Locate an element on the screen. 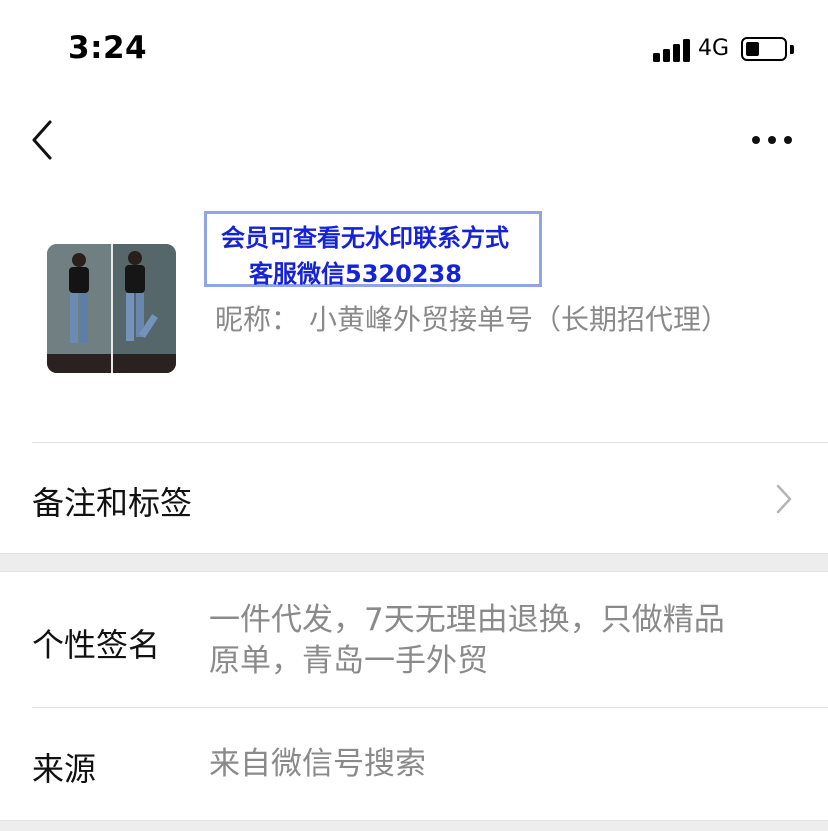  source-label: 来源 is located at coordinates (64, 769).